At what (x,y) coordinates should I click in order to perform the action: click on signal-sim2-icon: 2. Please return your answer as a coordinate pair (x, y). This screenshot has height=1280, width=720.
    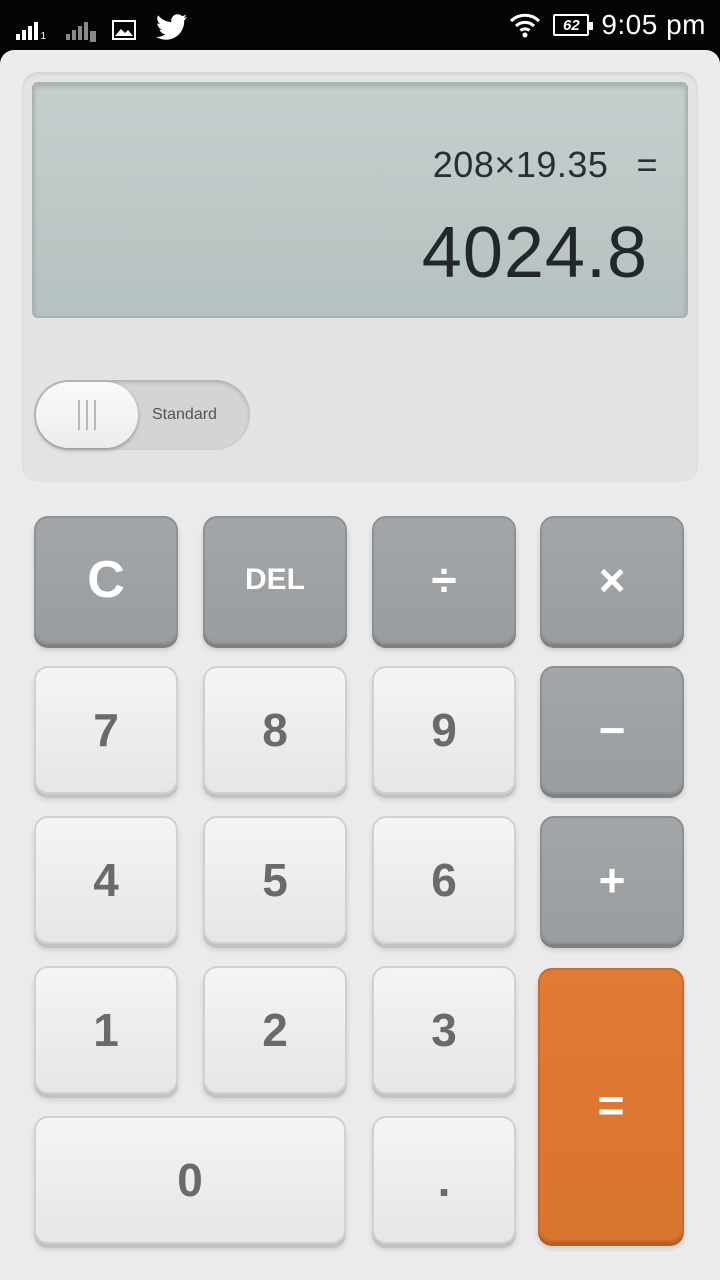
    Looking at the image, I should click on (81, 31).